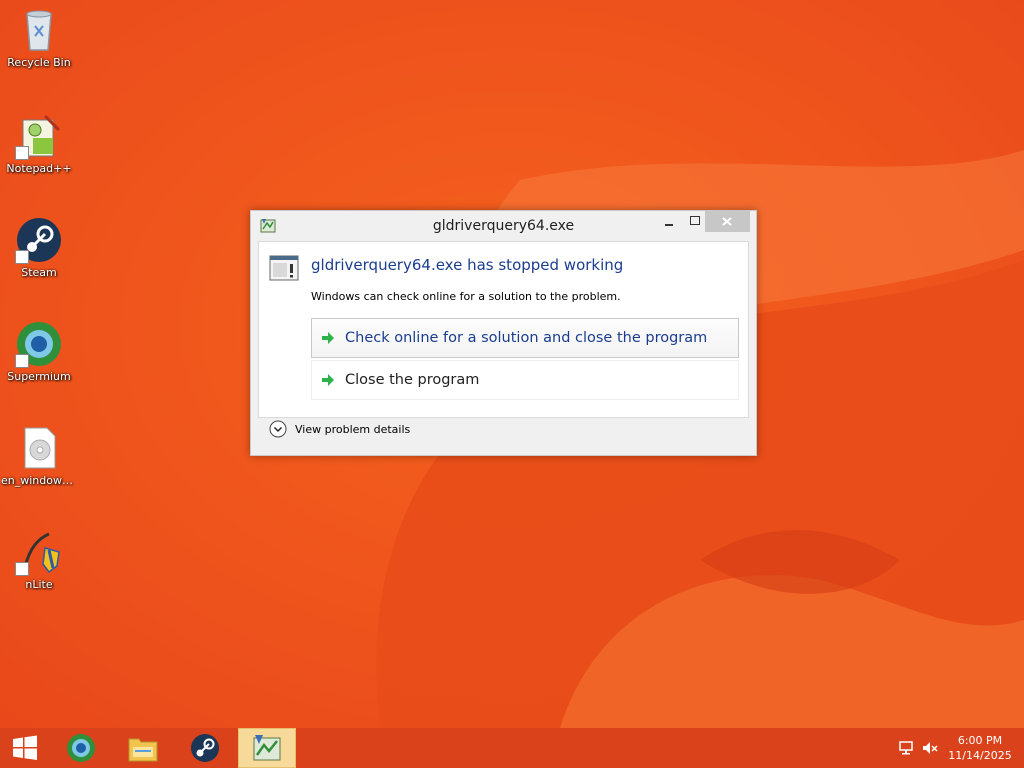 This screenshot has height=768, width=1024. What do you see at coordinates (39, 136) in the screenshot?
I see `notepad-plus-plus-icon` at bounding box center [39, 136].